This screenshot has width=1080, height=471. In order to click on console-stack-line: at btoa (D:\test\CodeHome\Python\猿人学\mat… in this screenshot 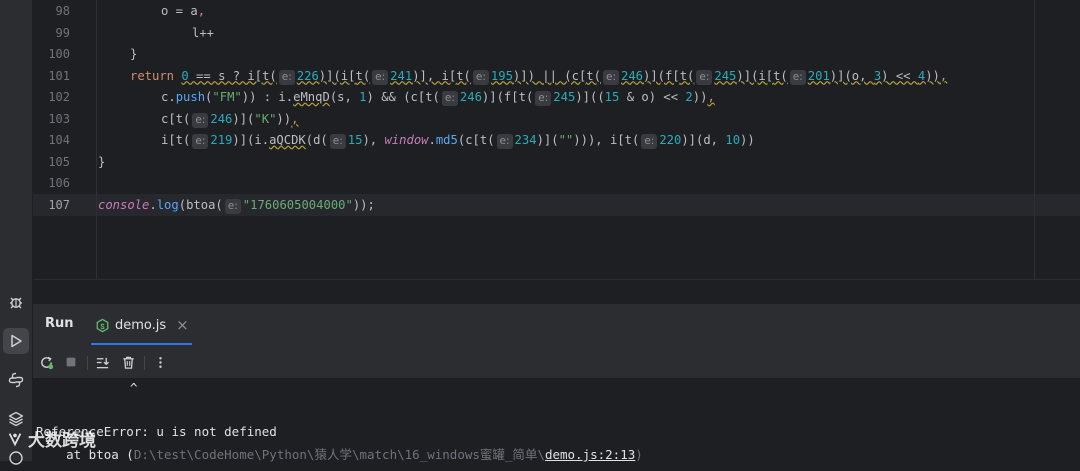, I will do `click(339, 454)`.